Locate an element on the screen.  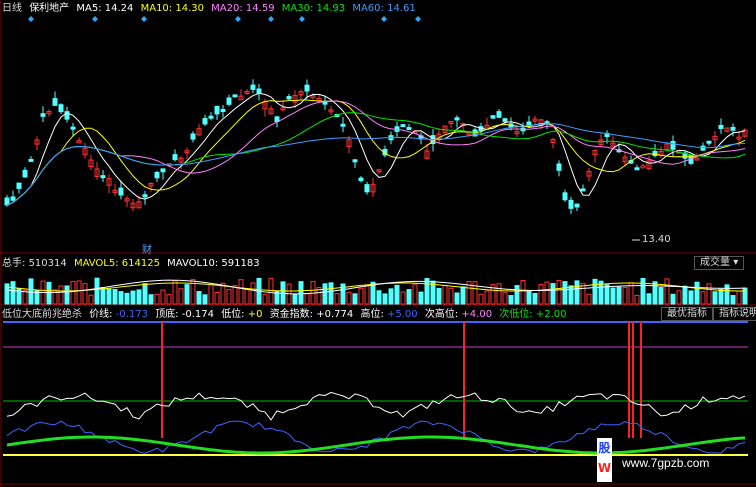
indicator-name: 低位大底前兆绝杀 is located at coordinates (42, 314).